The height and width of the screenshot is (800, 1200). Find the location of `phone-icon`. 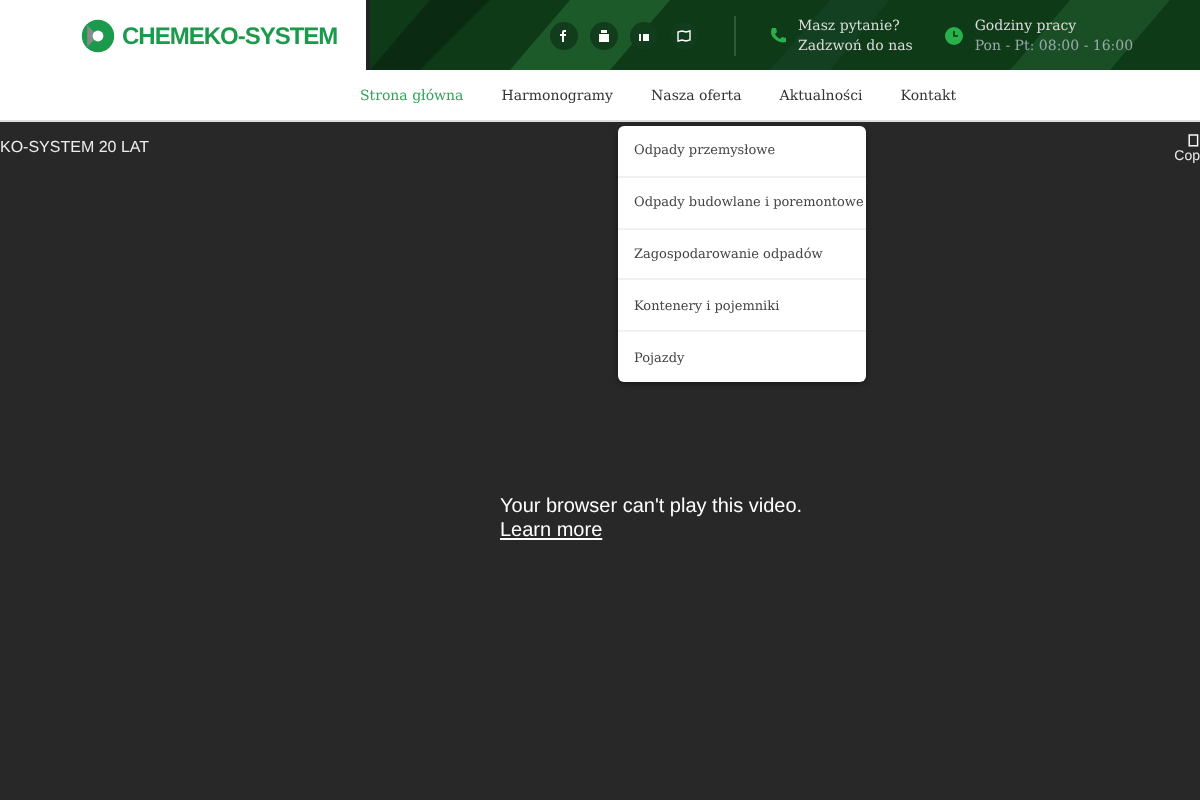

phone-icon is located at coordinates (778, 35).